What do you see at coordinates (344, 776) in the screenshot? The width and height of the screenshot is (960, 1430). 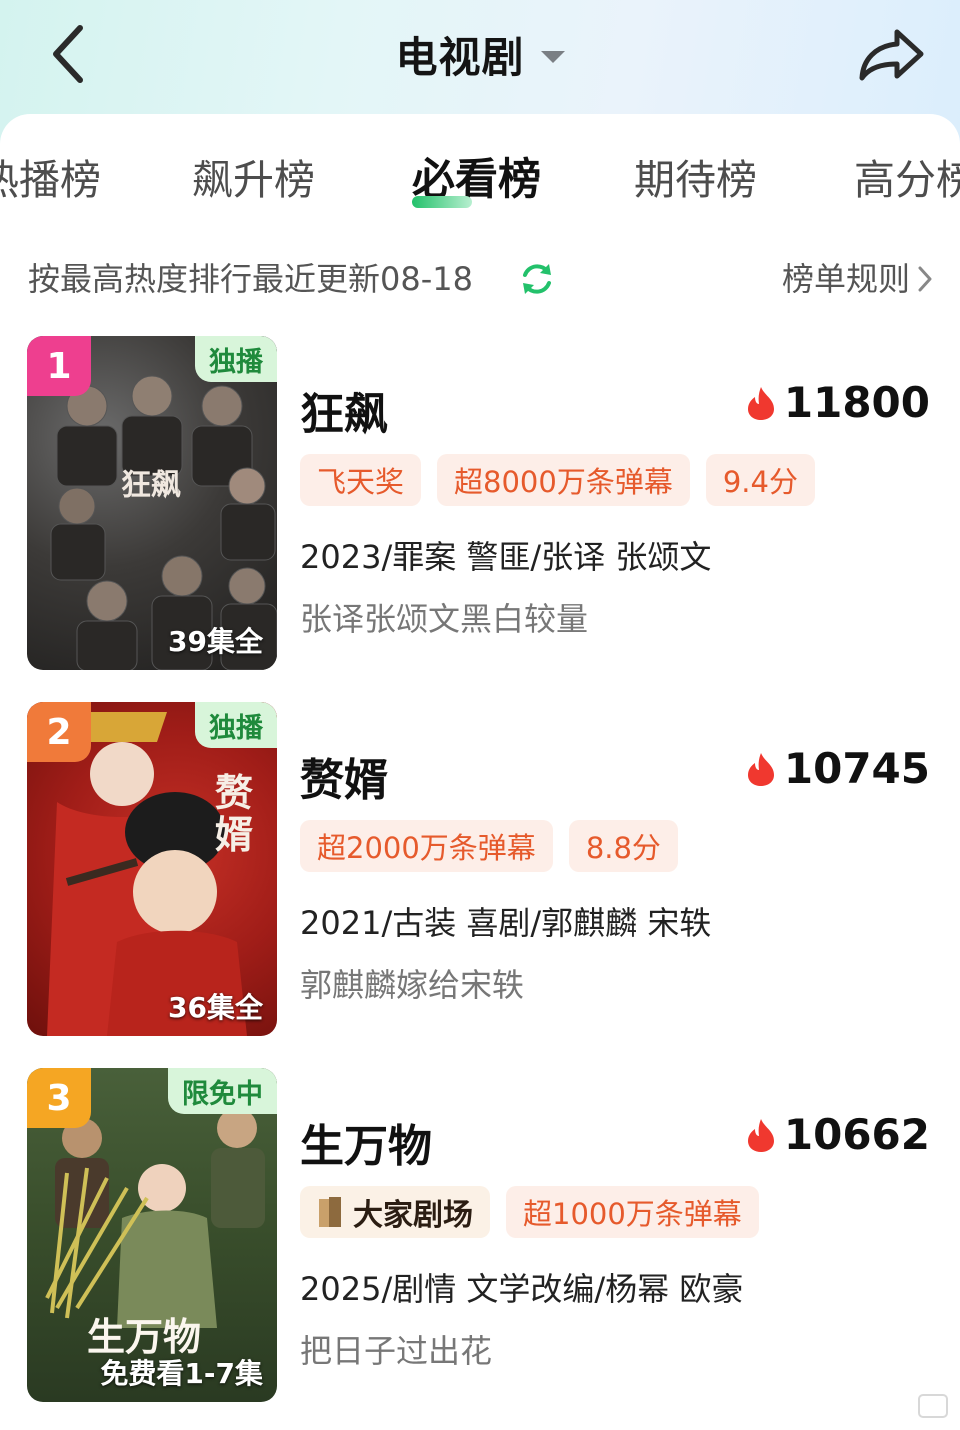 I see `show-title: 赘婿` at bounding box center [344, 776].